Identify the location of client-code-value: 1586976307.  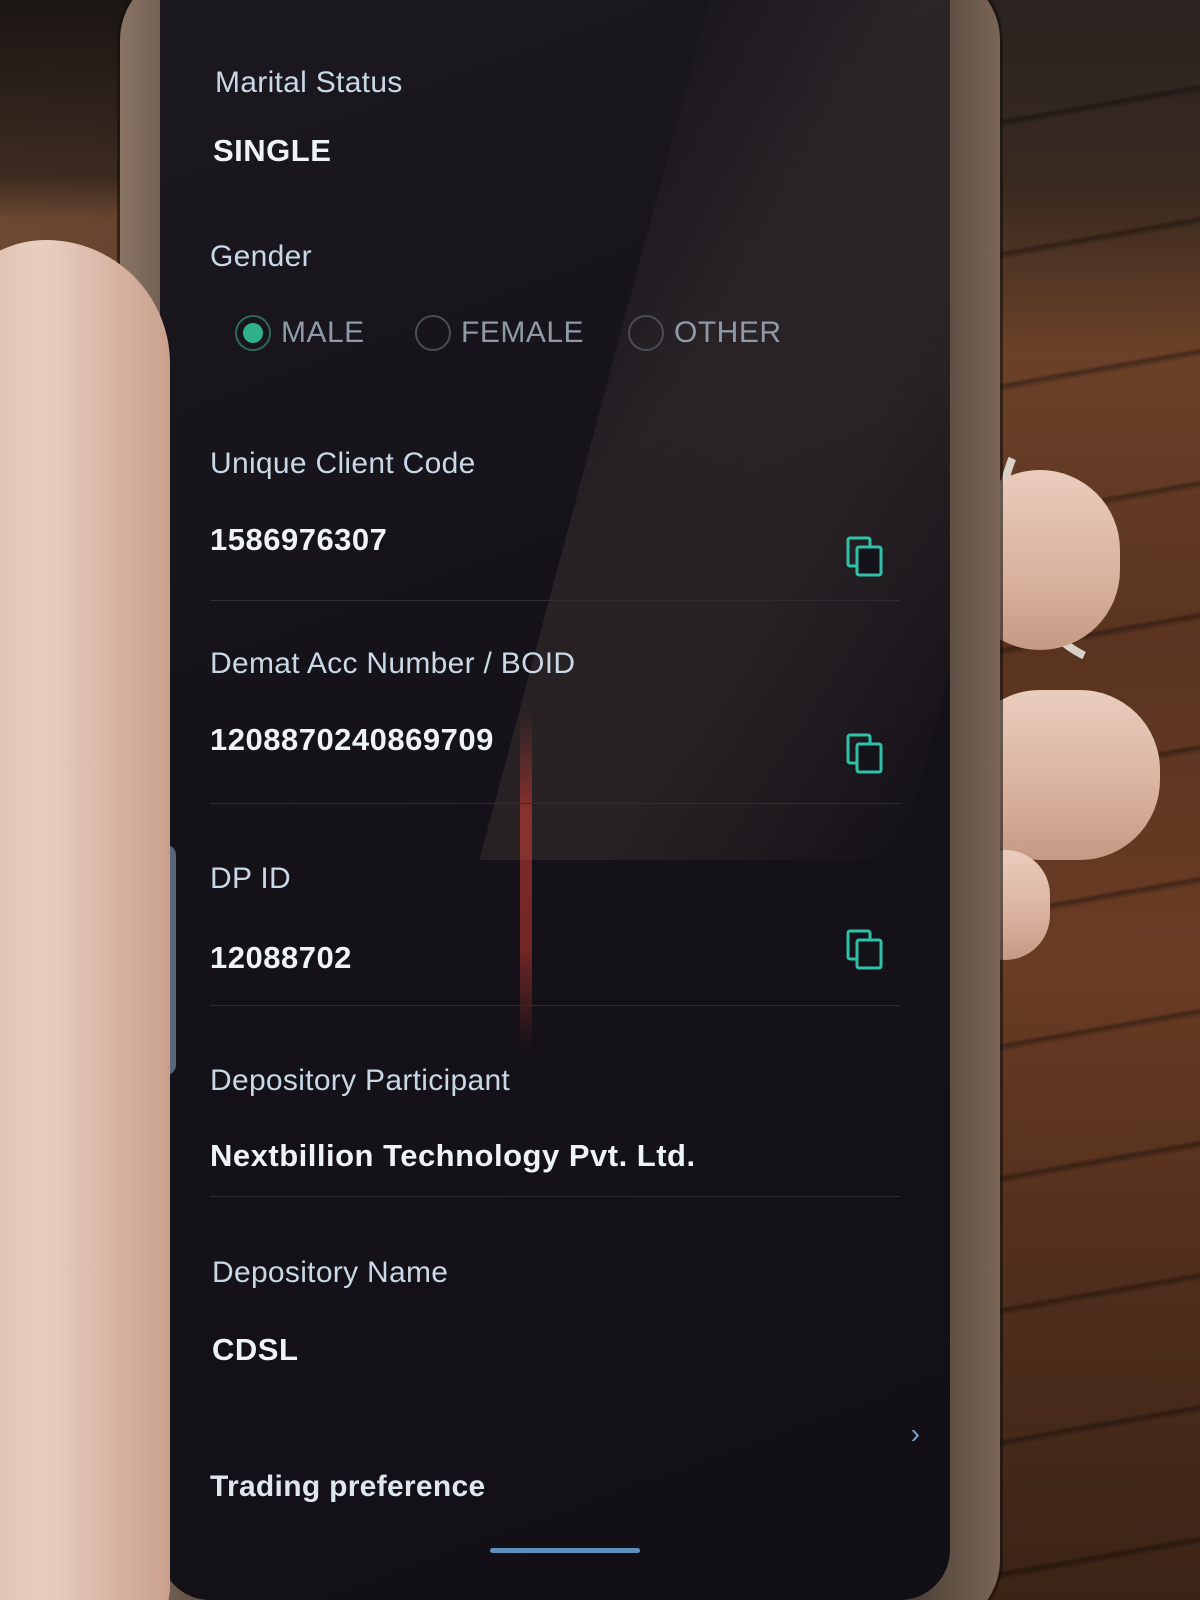
(299, 539).